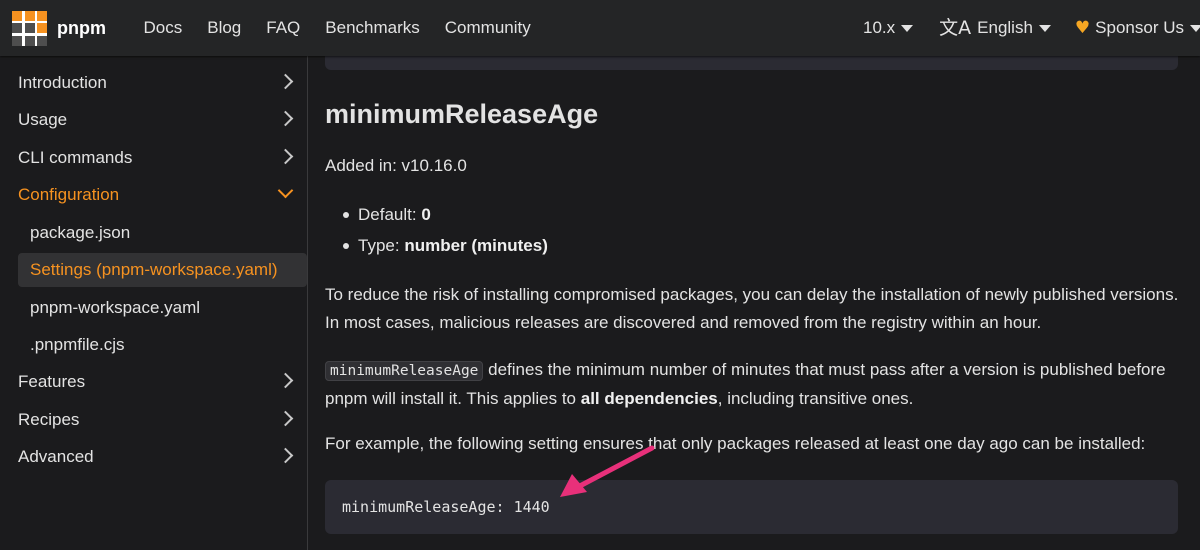  I want to click on brand-link: pnpm, so click(59, 28).